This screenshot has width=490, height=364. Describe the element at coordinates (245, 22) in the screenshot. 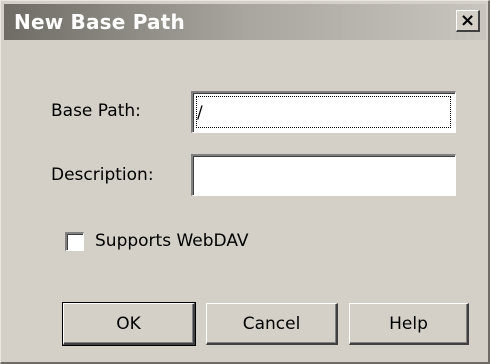

I see `title-bar: New Base Path ×` at that location.